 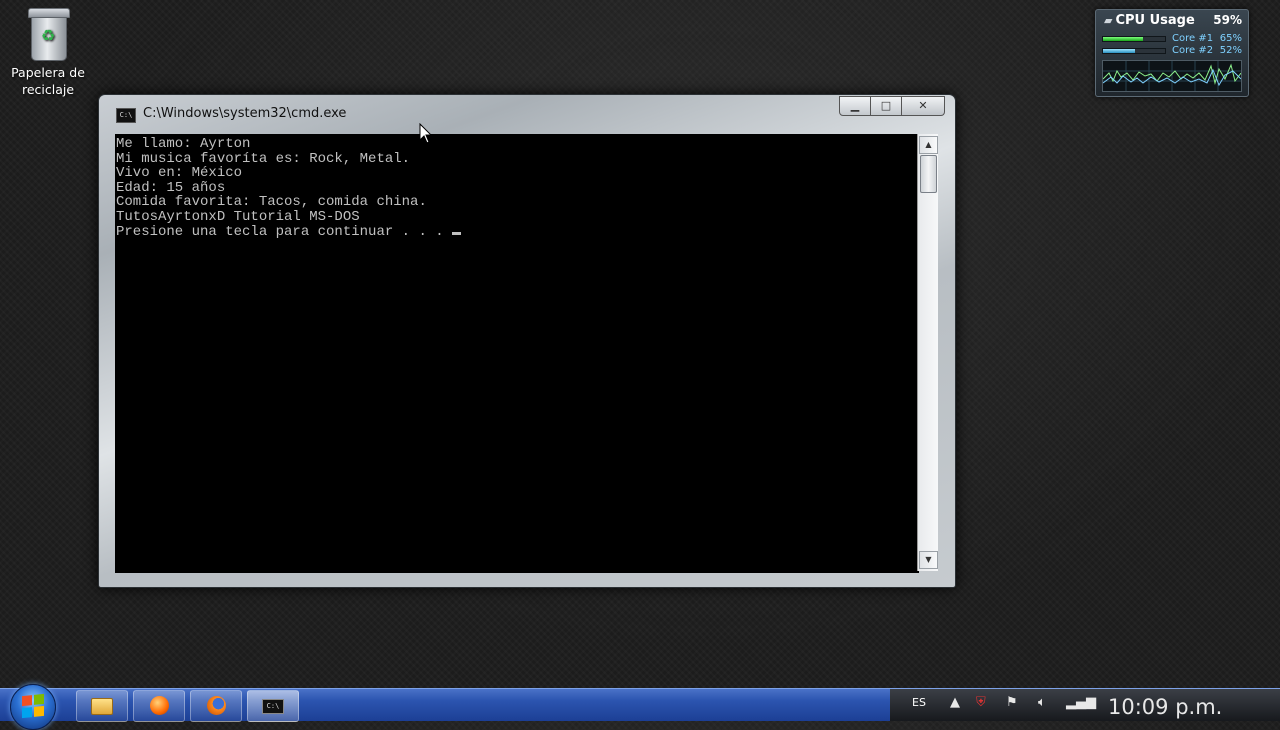 What do you see at coordinates (1012, 702) in the screenshot?
I see `action-center-flag-icon: ⚑` at bounding box center [1012, 702].